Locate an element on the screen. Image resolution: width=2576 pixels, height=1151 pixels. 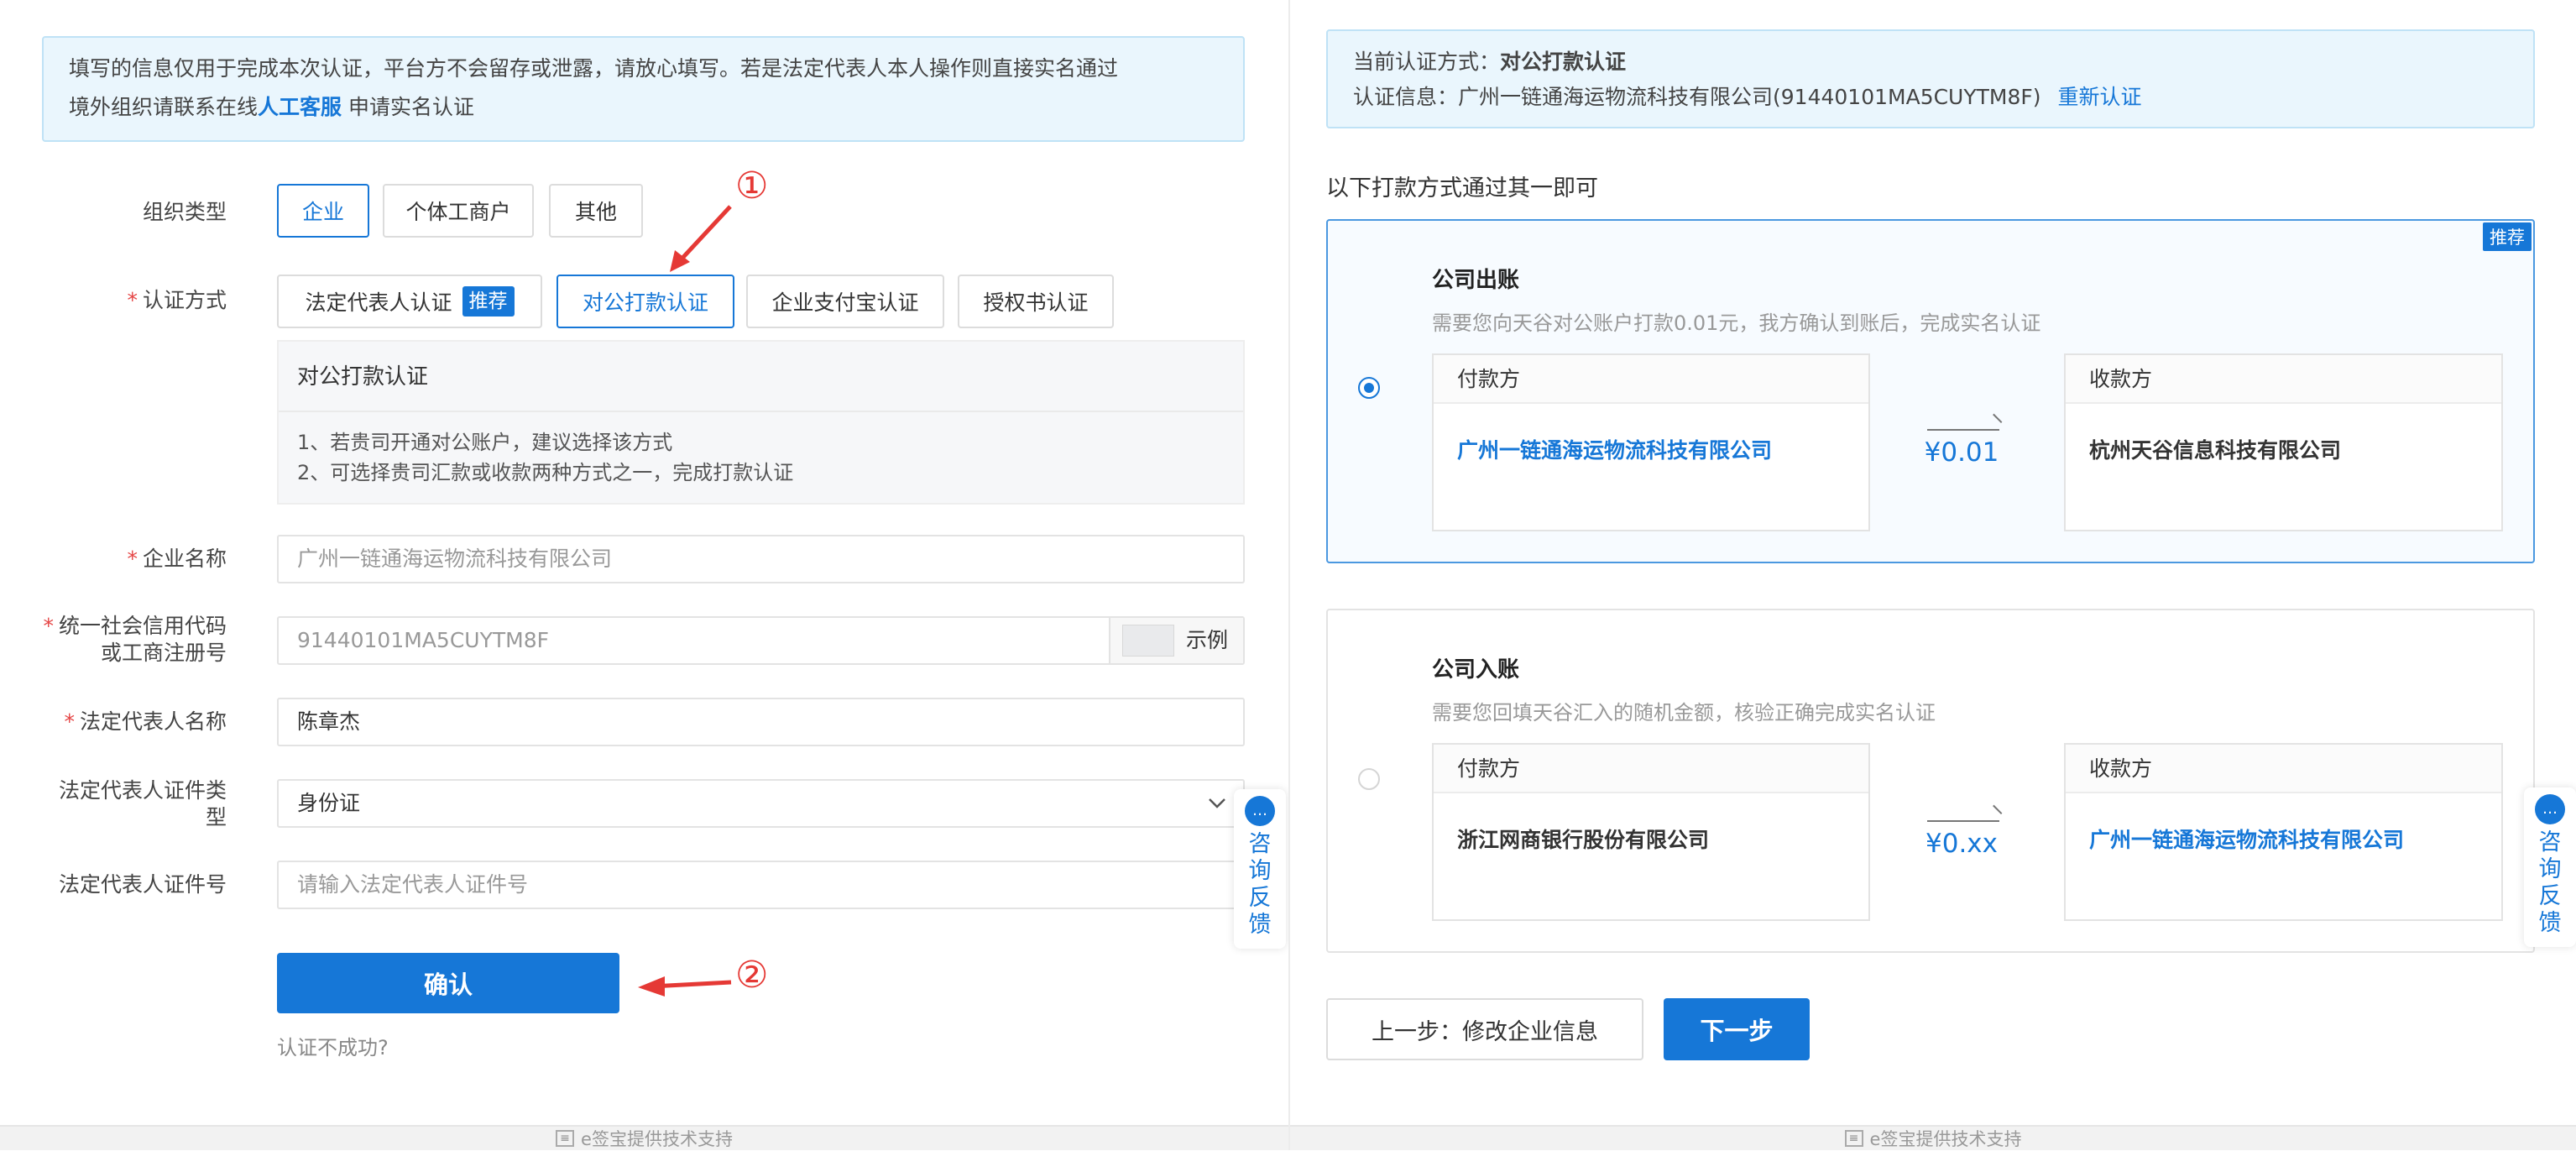
org-type-enterprise: 企业 is located at coordinates (323, 211).